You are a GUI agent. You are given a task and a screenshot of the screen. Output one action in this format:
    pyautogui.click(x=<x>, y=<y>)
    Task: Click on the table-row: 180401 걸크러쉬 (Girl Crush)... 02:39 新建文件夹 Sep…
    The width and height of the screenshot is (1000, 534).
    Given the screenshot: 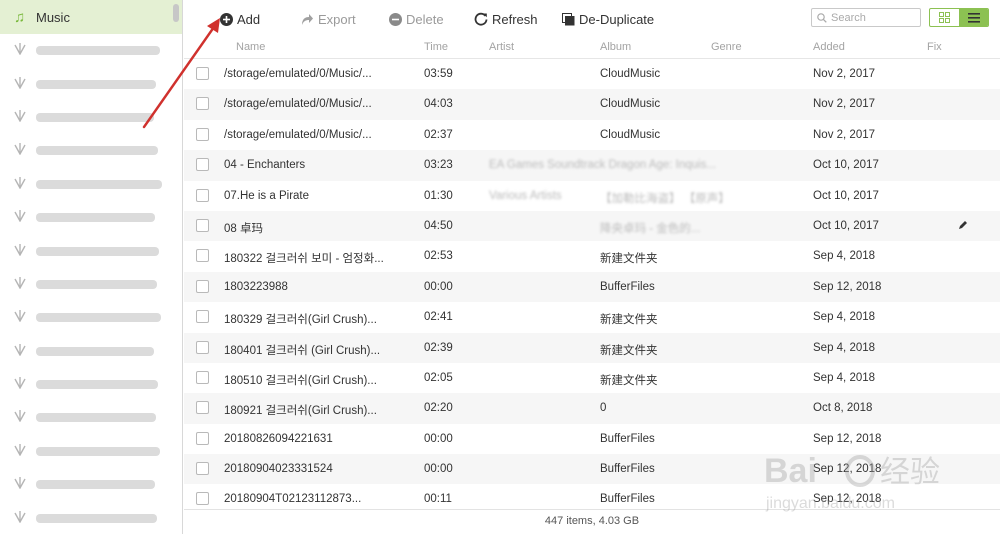 What is the action you would take?
    pyautogui.click(x=592, y=347)
    